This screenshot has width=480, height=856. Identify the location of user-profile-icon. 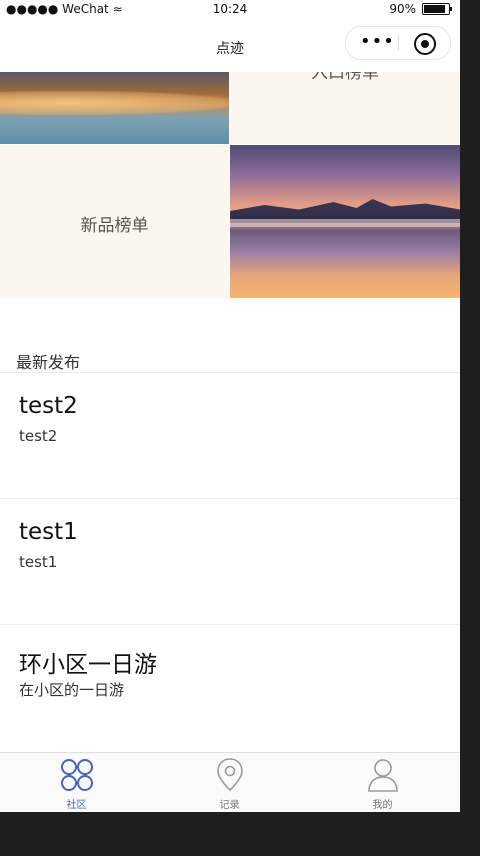
(382, 775).